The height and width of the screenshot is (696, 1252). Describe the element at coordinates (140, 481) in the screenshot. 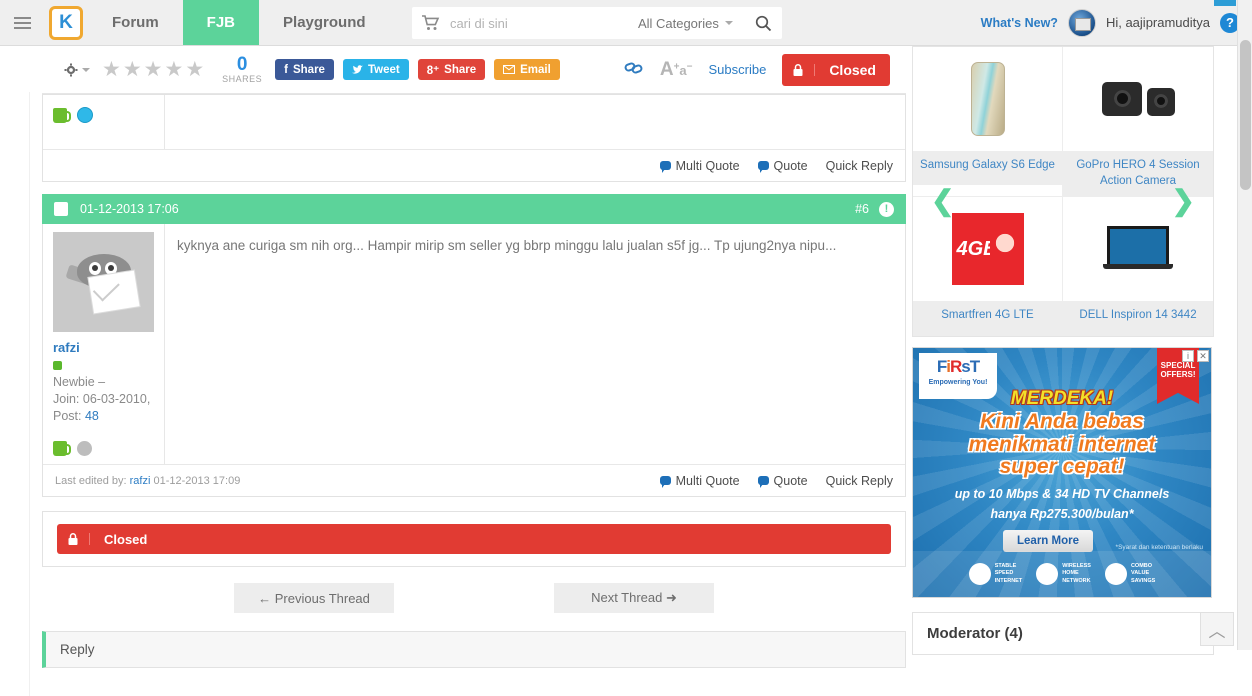

I see `last-edited-user: rafzi` at that location.